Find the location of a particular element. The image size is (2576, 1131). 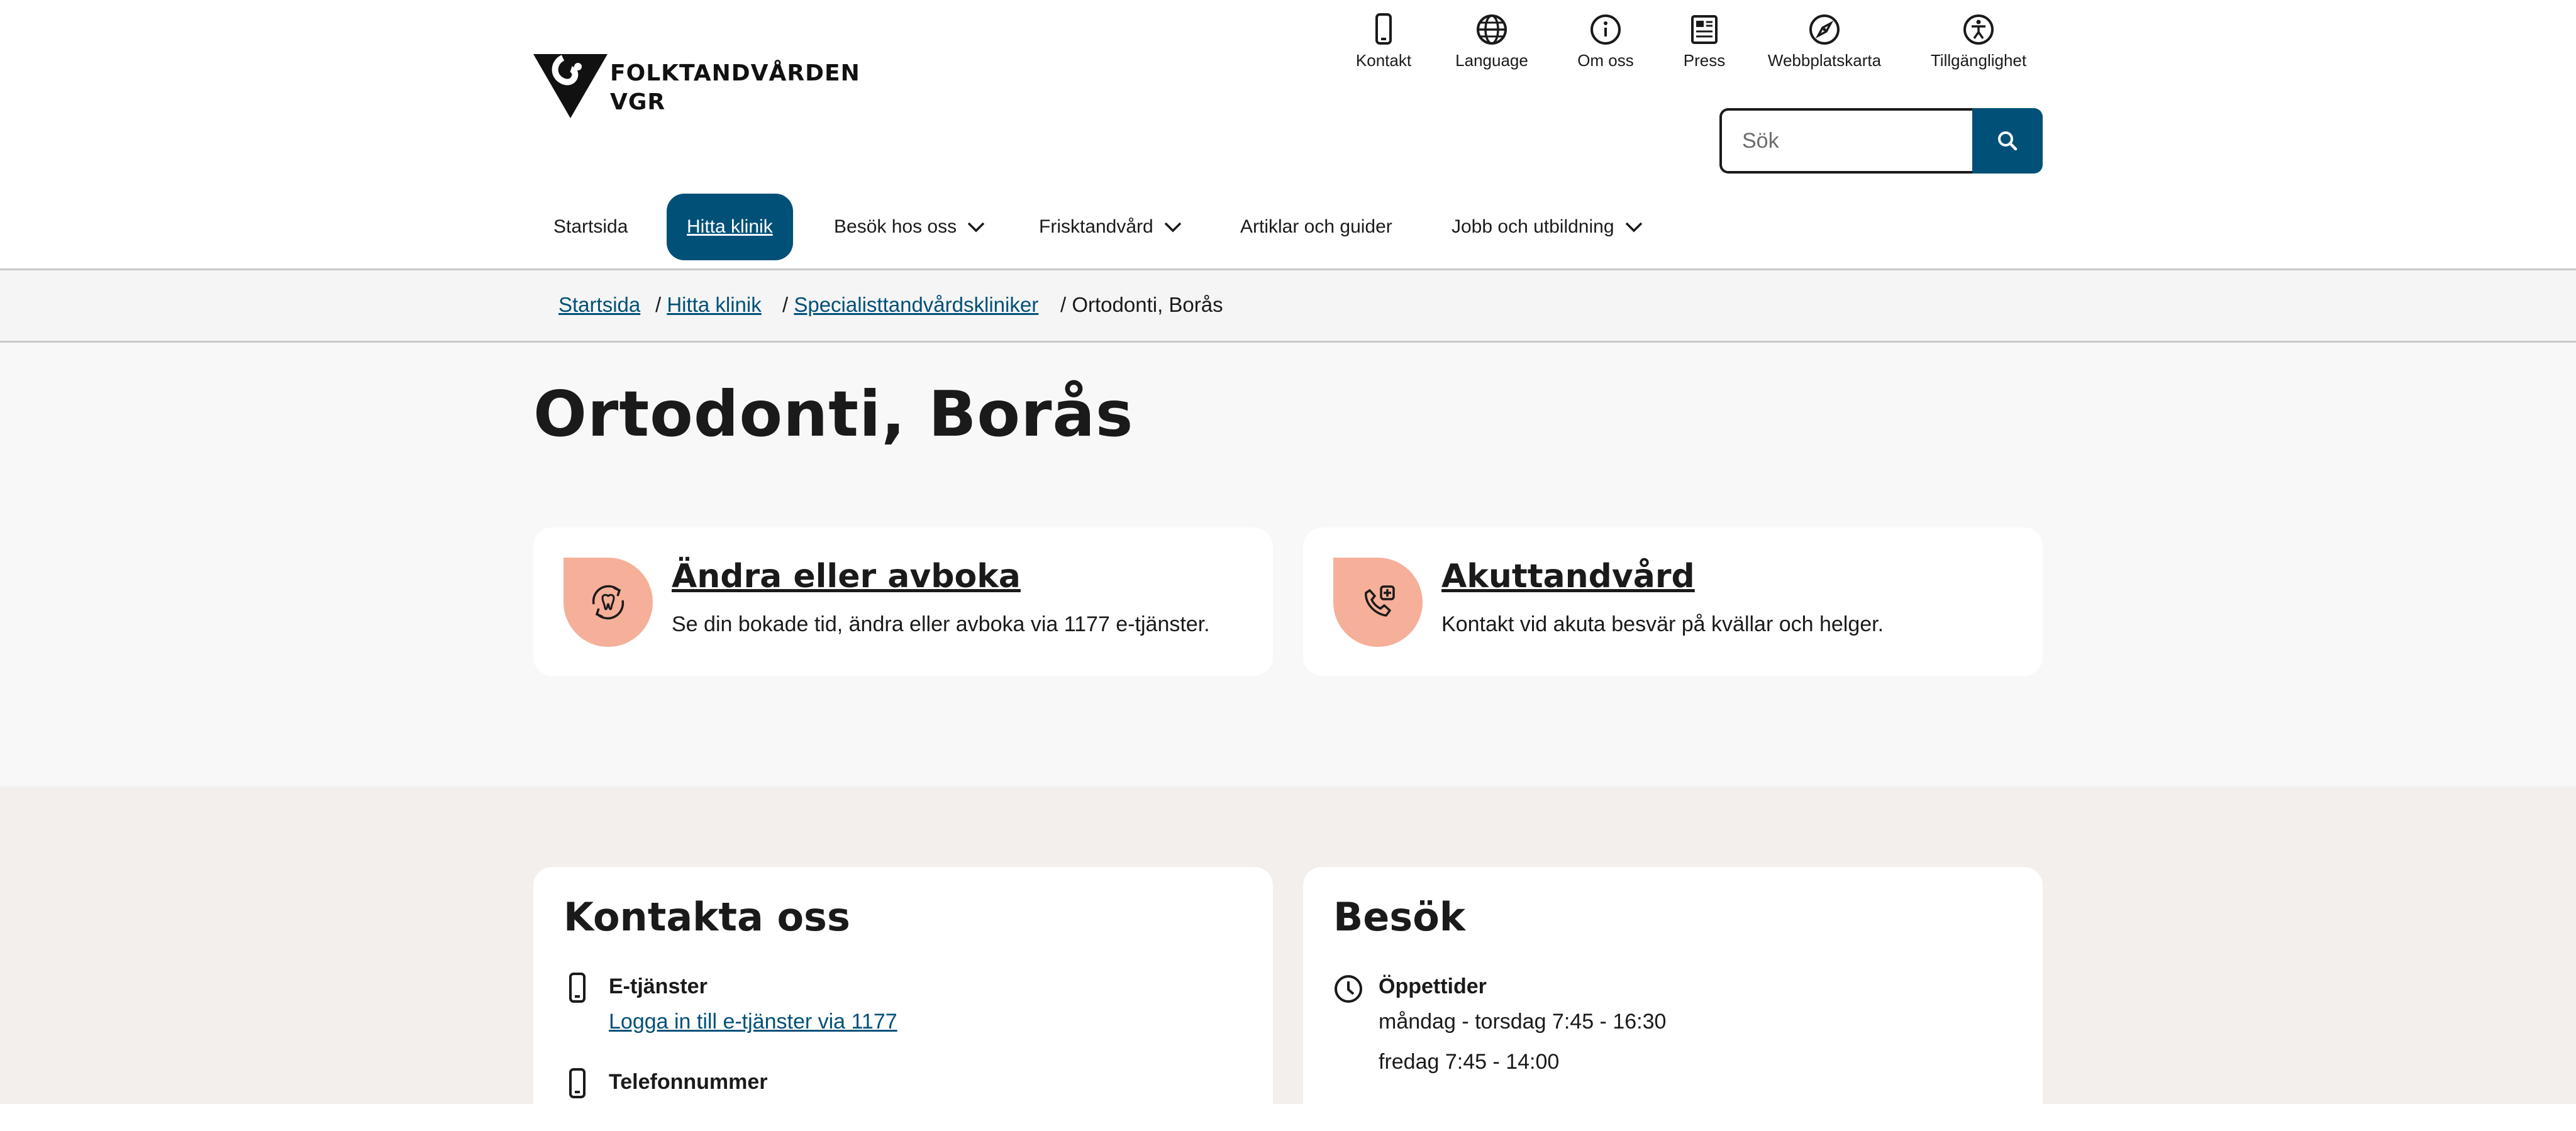

util-kontakt: Kontakt is located at coordinates (1383, 42).